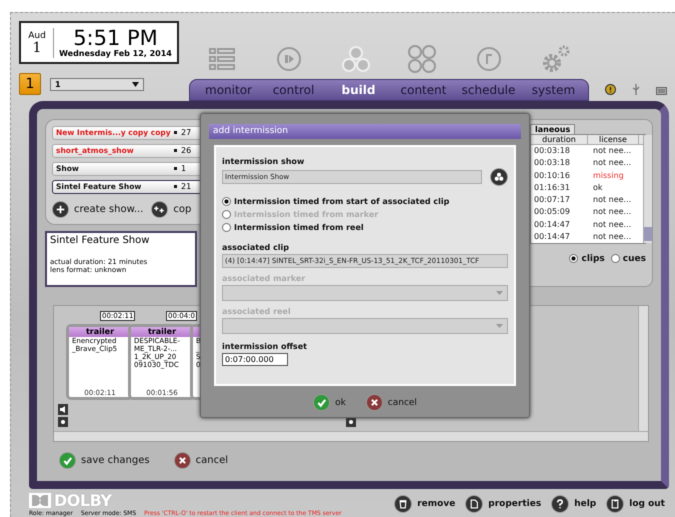 This screenshot has height=517, width=675. What do you see at coordinates (171, 209) in the screenshot?
I see `show-action-button: cop` at bounding box center [171, 209].